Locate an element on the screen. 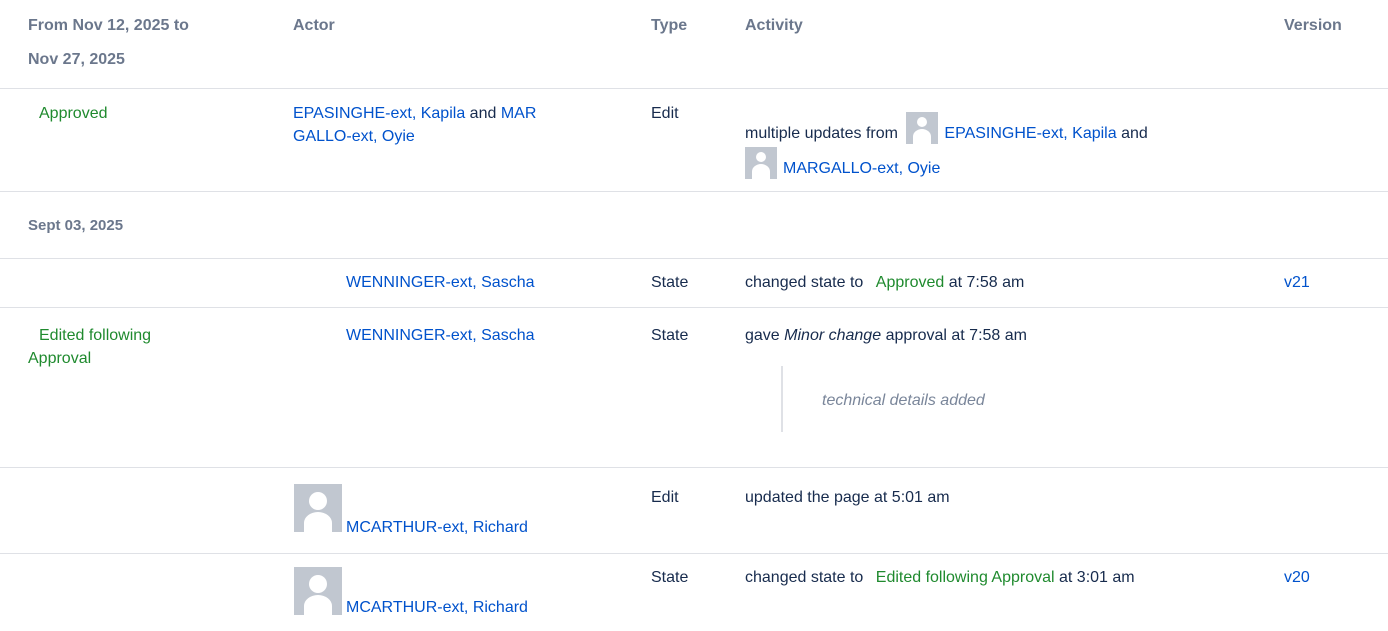 The width and height of the screenshot is (1388, 631). activity-prefix-text: gave is located at coordinates (762, 335).